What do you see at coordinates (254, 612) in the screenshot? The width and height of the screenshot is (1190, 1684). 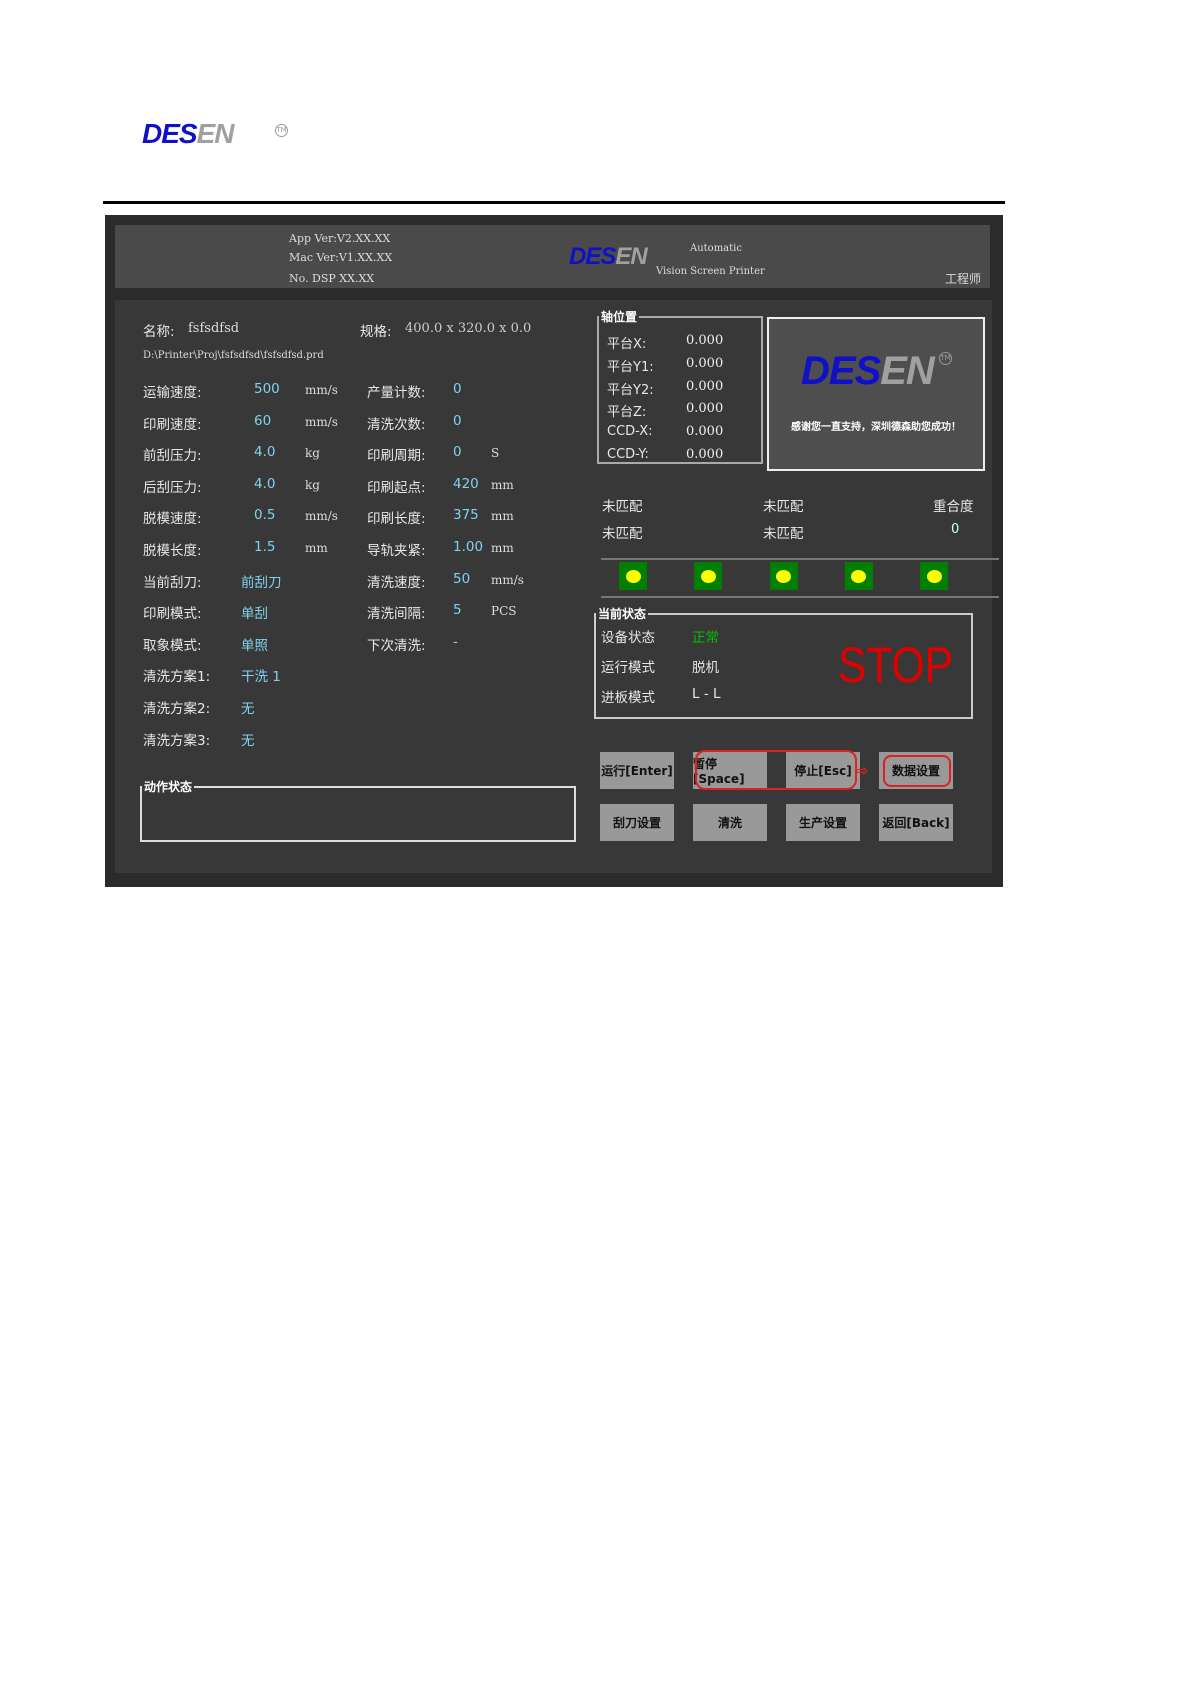 I see `param-value: 单刮` at bounding box center [254, 612].